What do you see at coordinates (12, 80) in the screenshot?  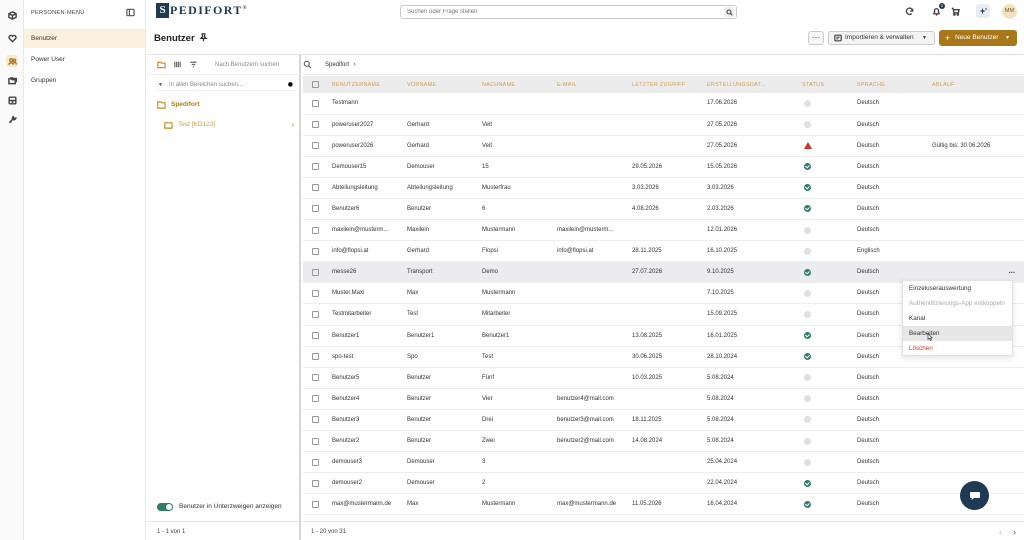 I see `folders-icon` at bounding box center [12, 80].